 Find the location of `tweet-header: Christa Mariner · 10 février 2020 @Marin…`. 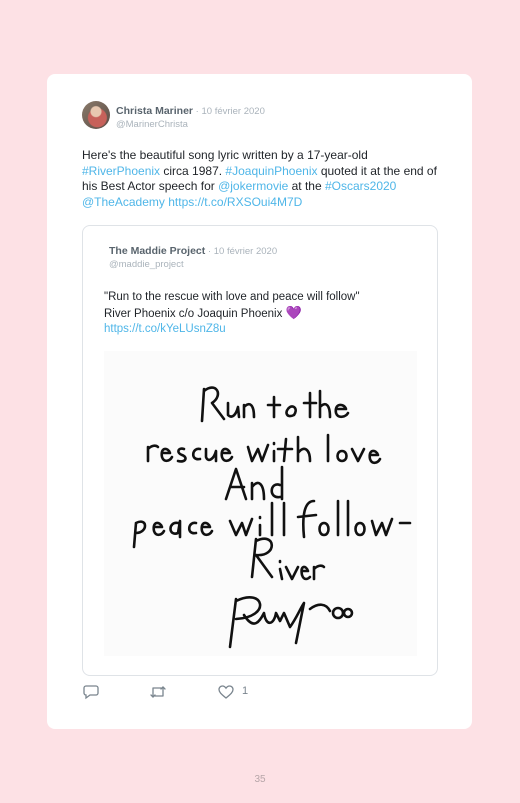

tweet-header: Christa Mariner · 10 février 2020 @Marin… is located at coordinates (190, 117).